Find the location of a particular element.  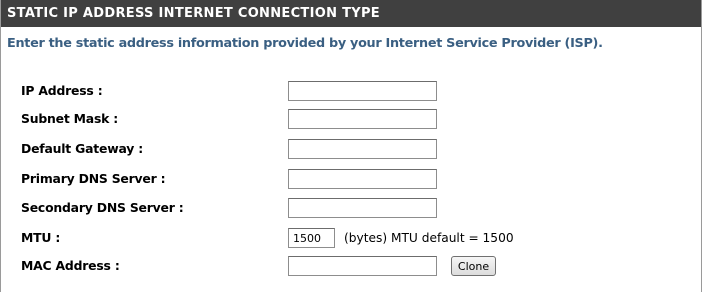

clone-button: Clone is located at coordinates (473, 266).